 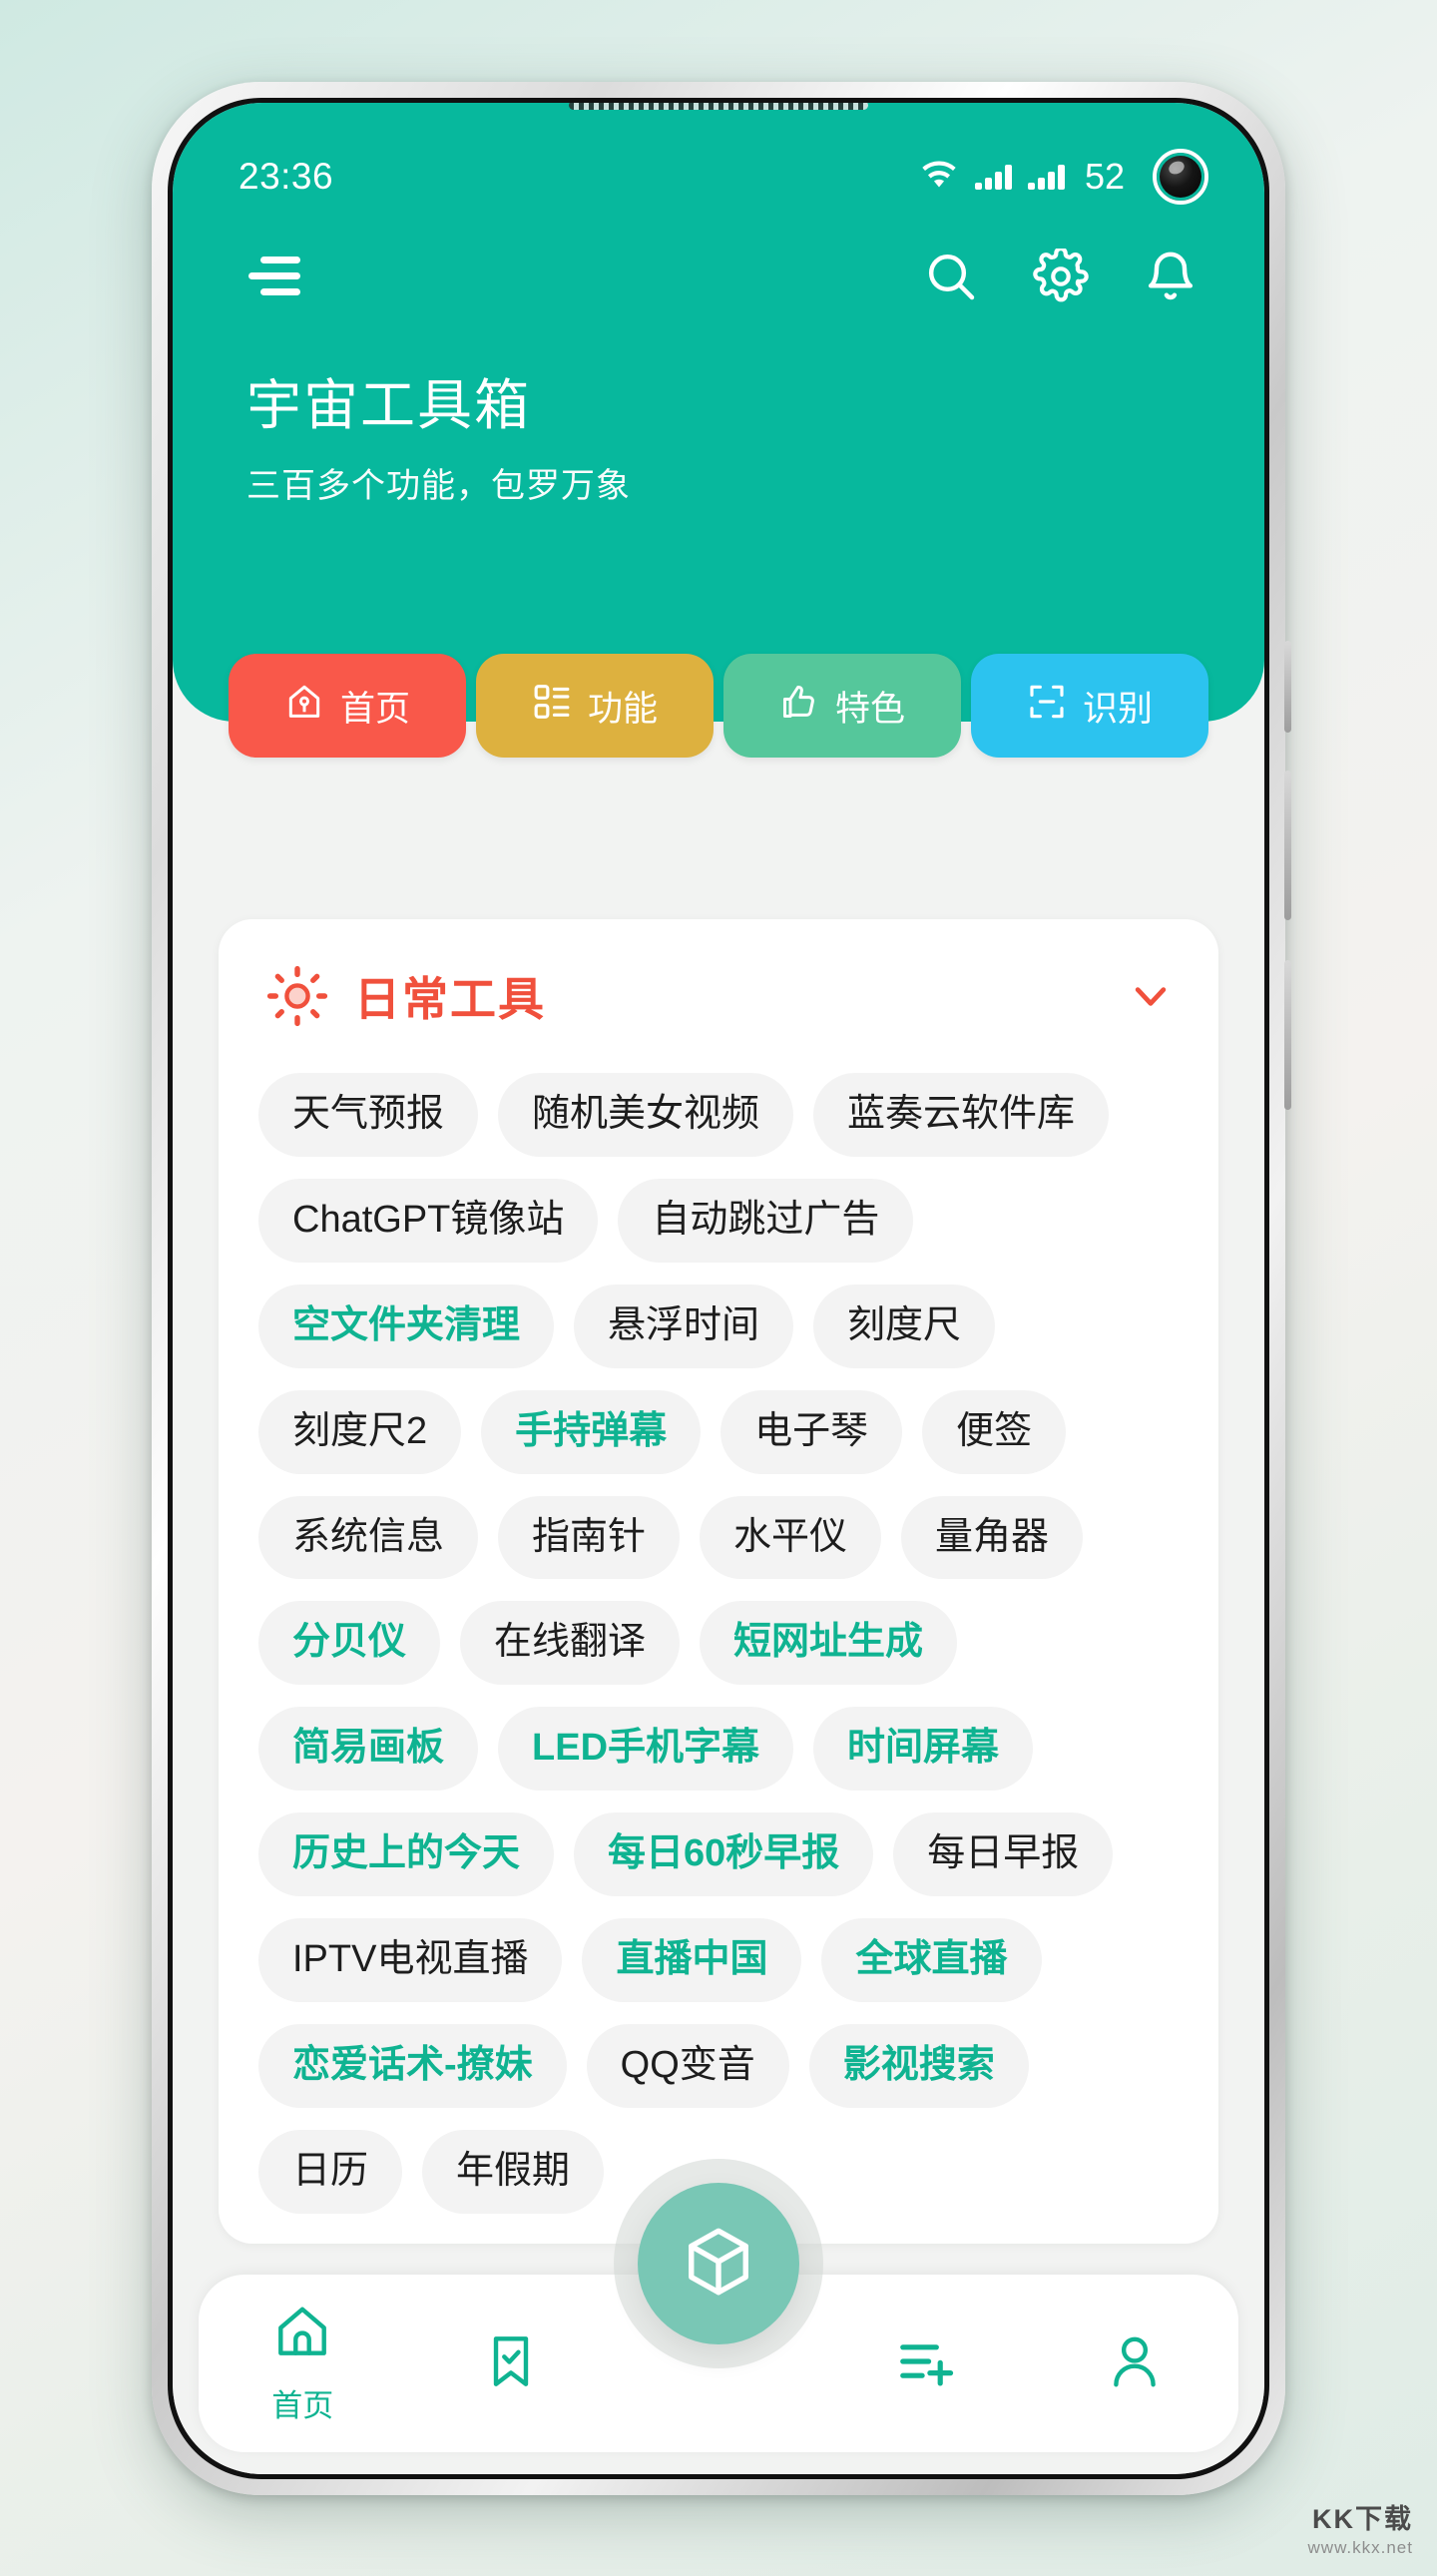 What do you see at coordinates (273, 277) in the screenshot?
I see `hamburger-menu-icon` at bounding box center [273, 277].